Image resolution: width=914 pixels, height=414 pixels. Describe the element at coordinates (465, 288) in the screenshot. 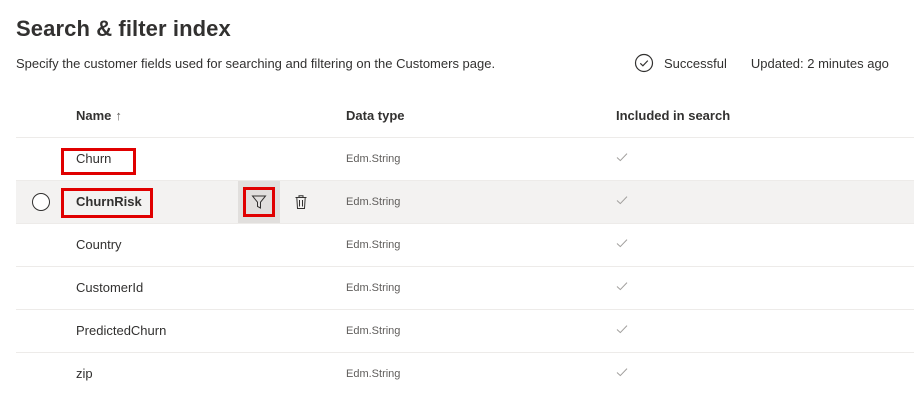

I see `table-row: CustomerId Edm.String` at that location.